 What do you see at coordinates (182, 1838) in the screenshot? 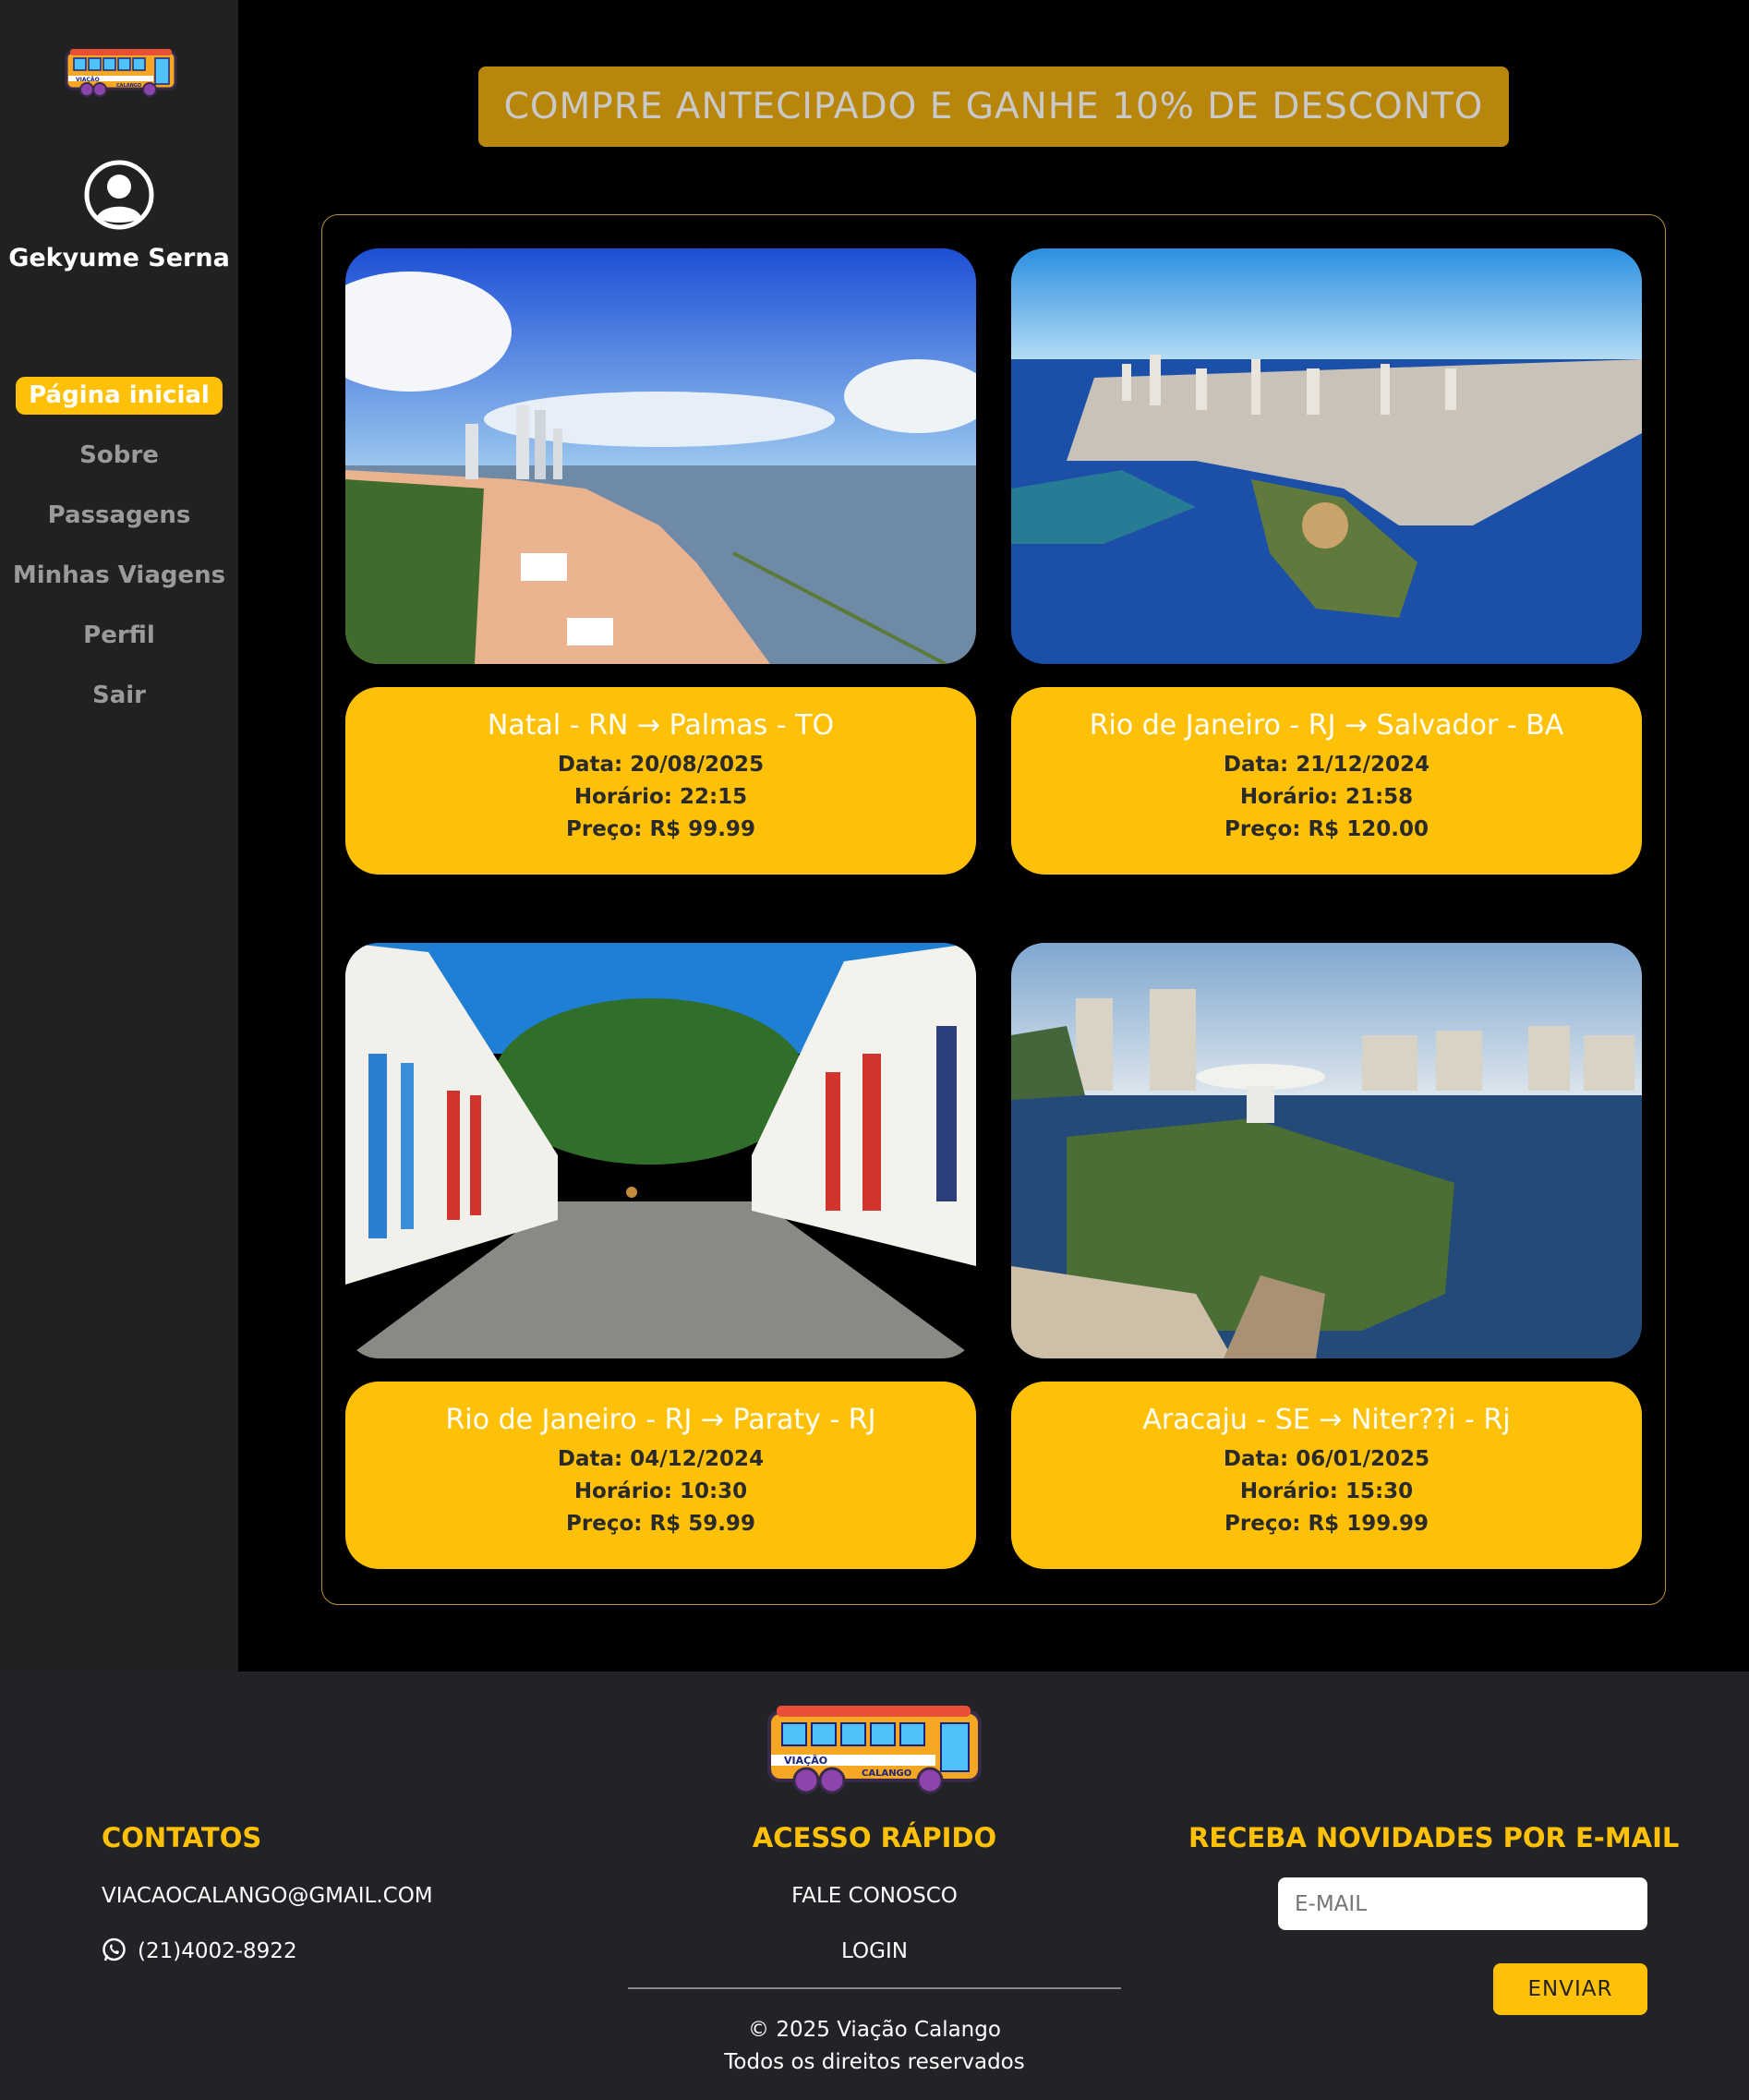
I see `contacts-heading: CONTATOS` at bounding box center [182, 1838].